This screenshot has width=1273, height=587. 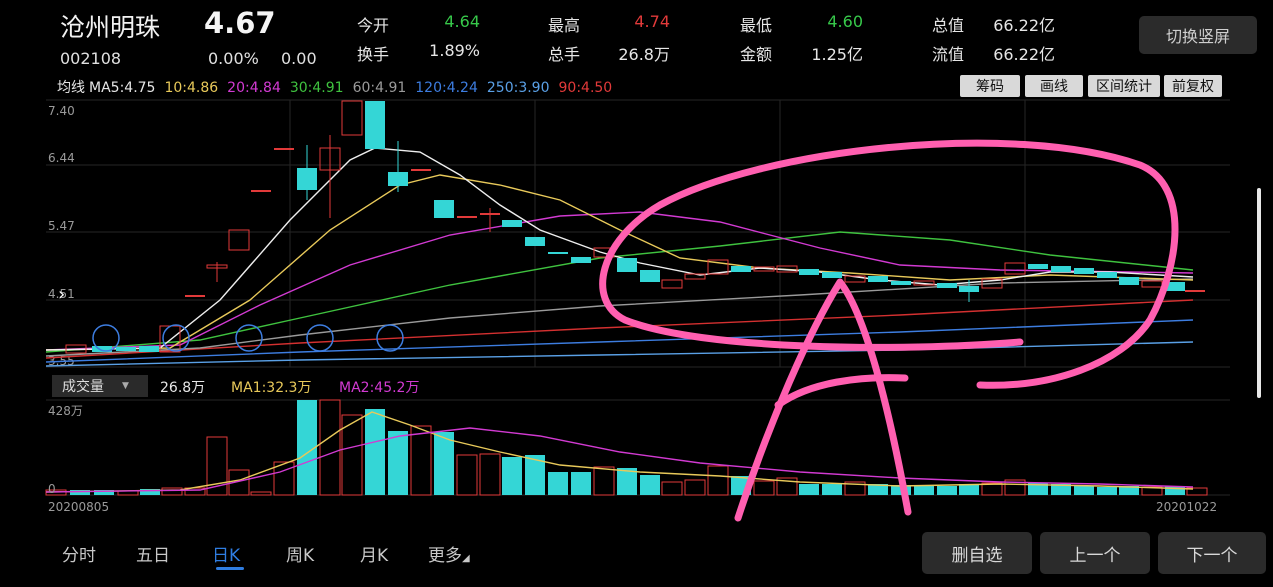 What do you see at coordinates (374, 553) in the screenshot?
I see `tab-monthly-k: 月K` at bounding box center [374, 553].